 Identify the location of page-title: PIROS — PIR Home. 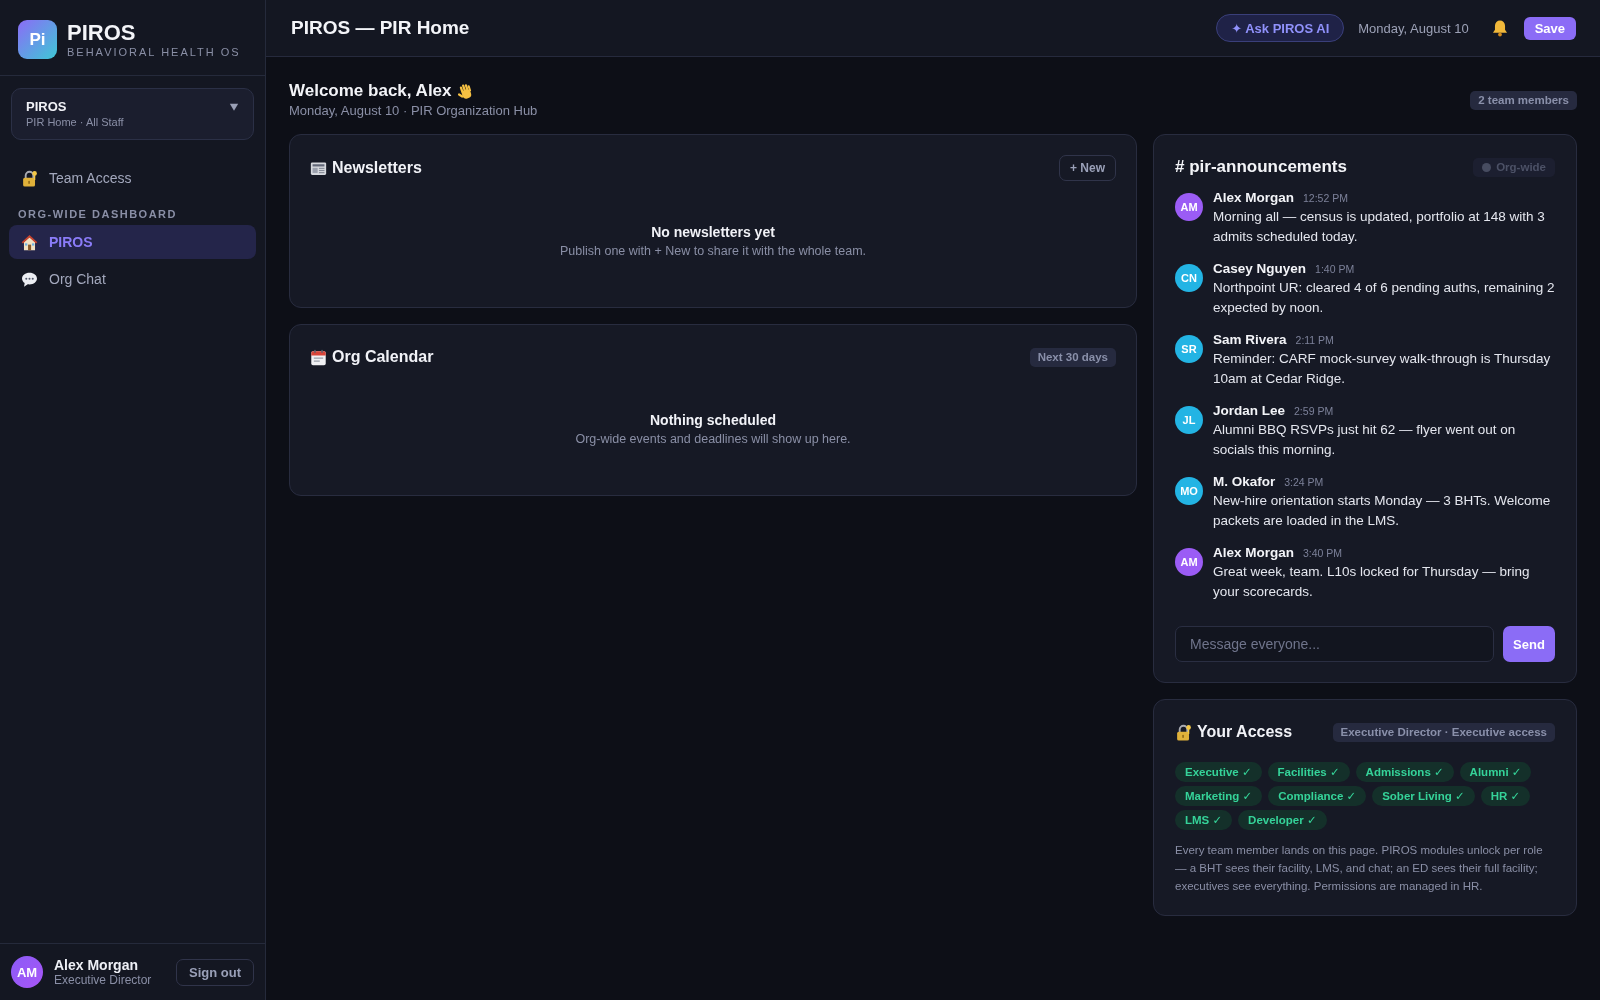
(380, 28).